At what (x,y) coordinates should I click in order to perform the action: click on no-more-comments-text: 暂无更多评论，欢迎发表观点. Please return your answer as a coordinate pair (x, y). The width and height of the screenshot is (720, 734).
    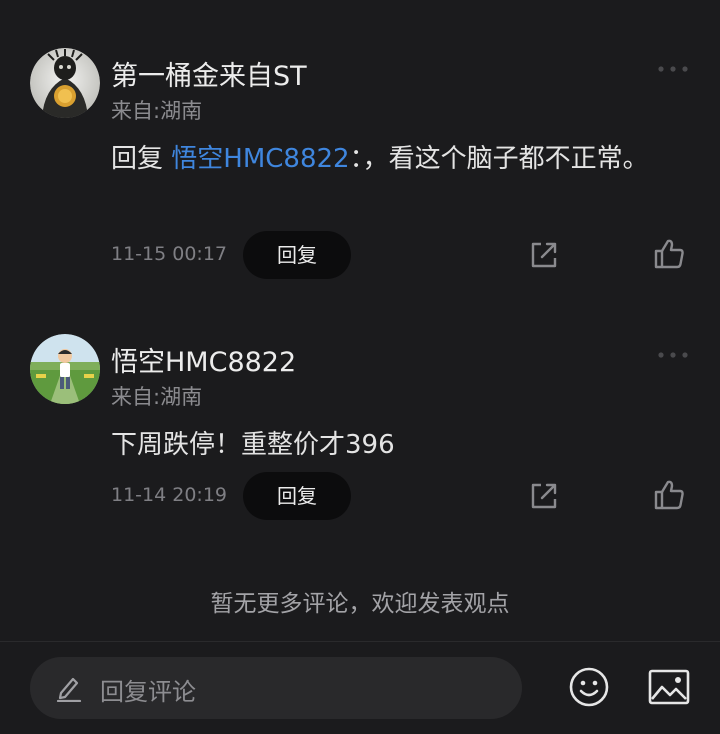
    Looking at the image, I should click on (360, 604).